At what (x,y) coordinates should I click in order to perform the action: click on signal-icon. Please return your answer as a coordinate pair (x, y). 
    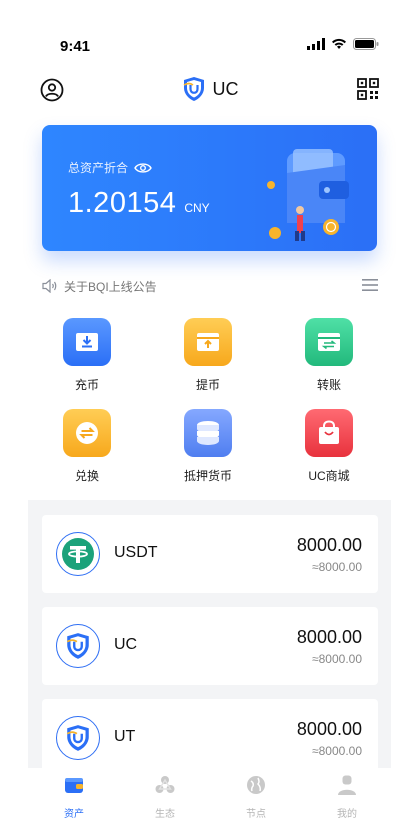
    Looking at the image, I should click on (316, 44).